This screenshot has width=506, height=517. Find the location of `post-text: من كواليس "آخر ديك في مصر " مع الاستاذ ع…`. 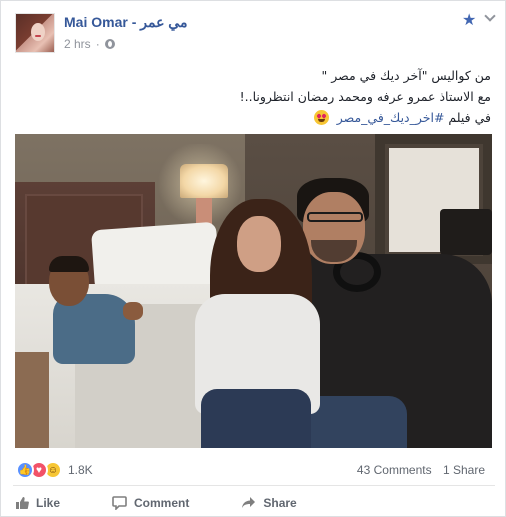

post-text: من كواليس "آخر ديك في مصر " مع الاستاذ ع… is located at coordinates (256, 96).